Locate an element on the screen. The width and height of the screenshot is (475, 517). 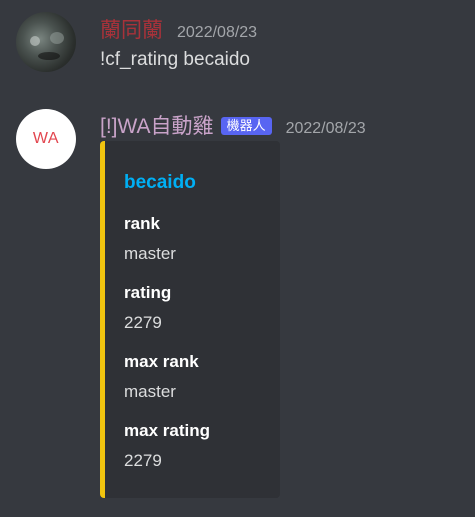
bot-avatar: WA is located at coordinates (46, 139).